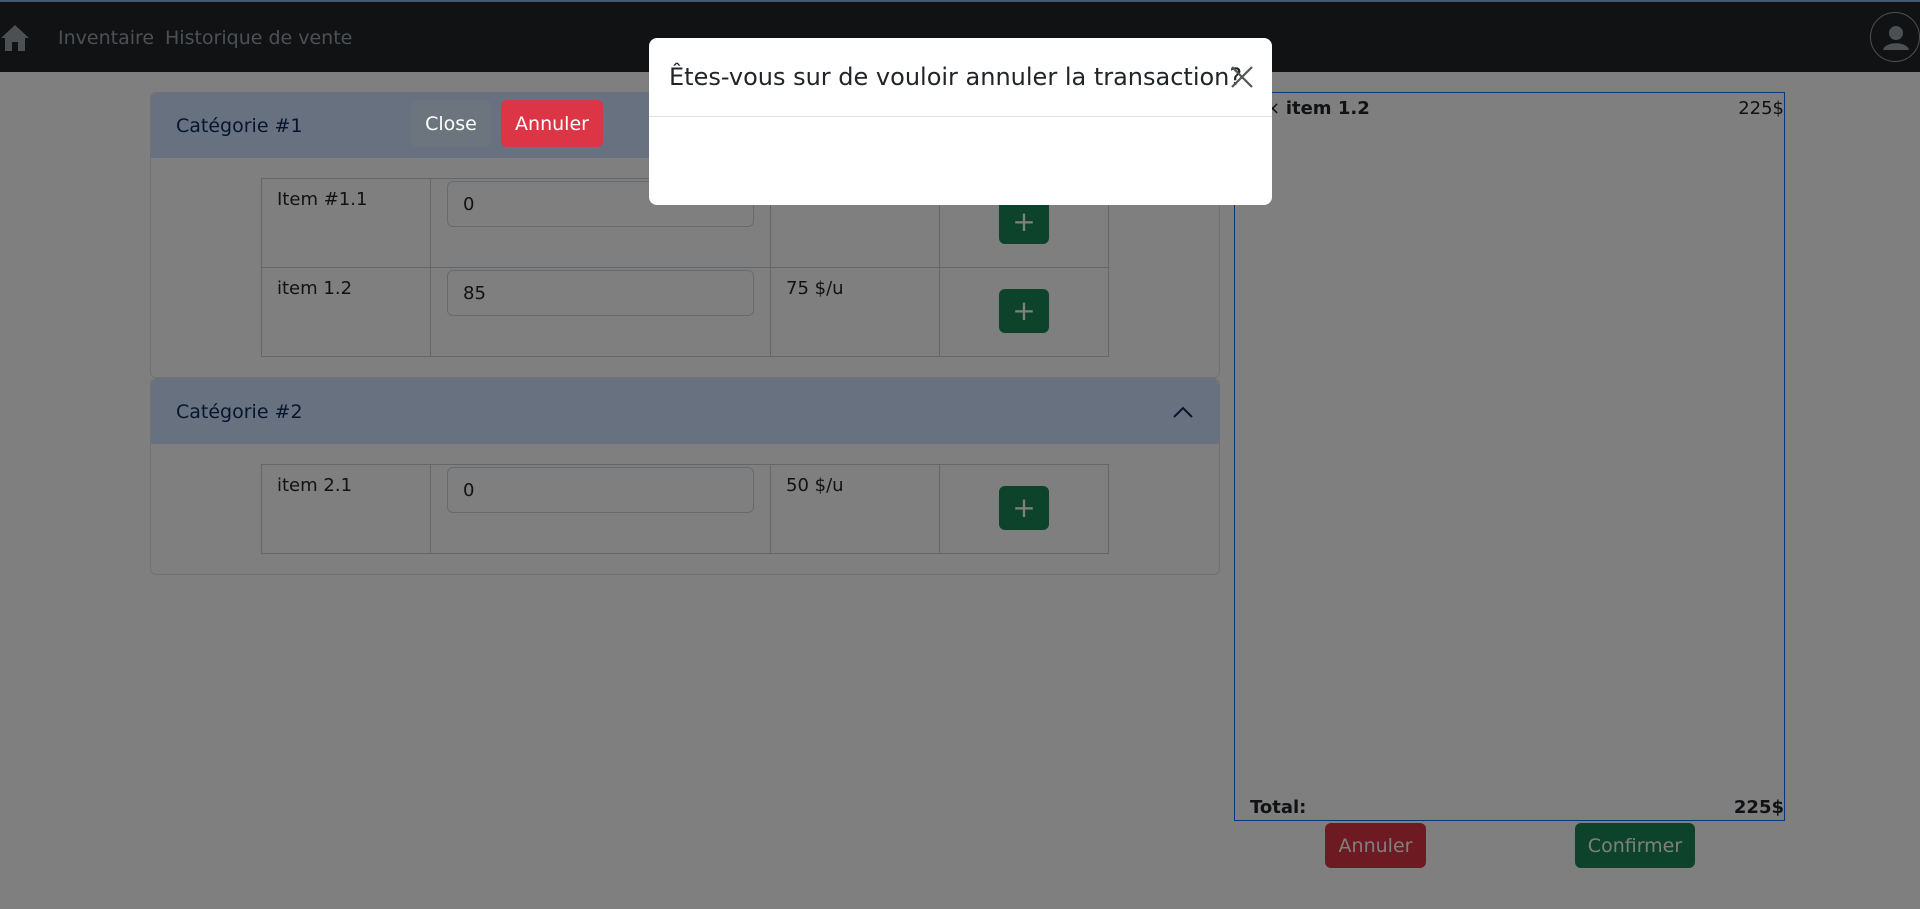 Image resolution: width=1920 pixels, height=909 pixels. I want to click on close-icon, so click(1242, 77).